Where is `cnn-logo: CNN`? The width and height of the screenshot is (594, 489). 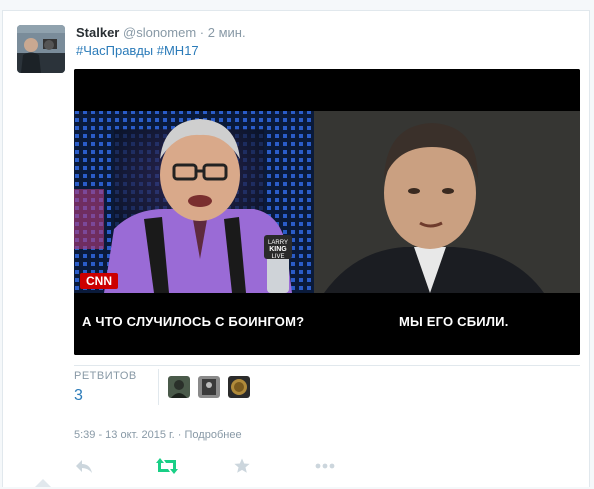
cnn-logo: CNN is located at coordinates (99, 281).